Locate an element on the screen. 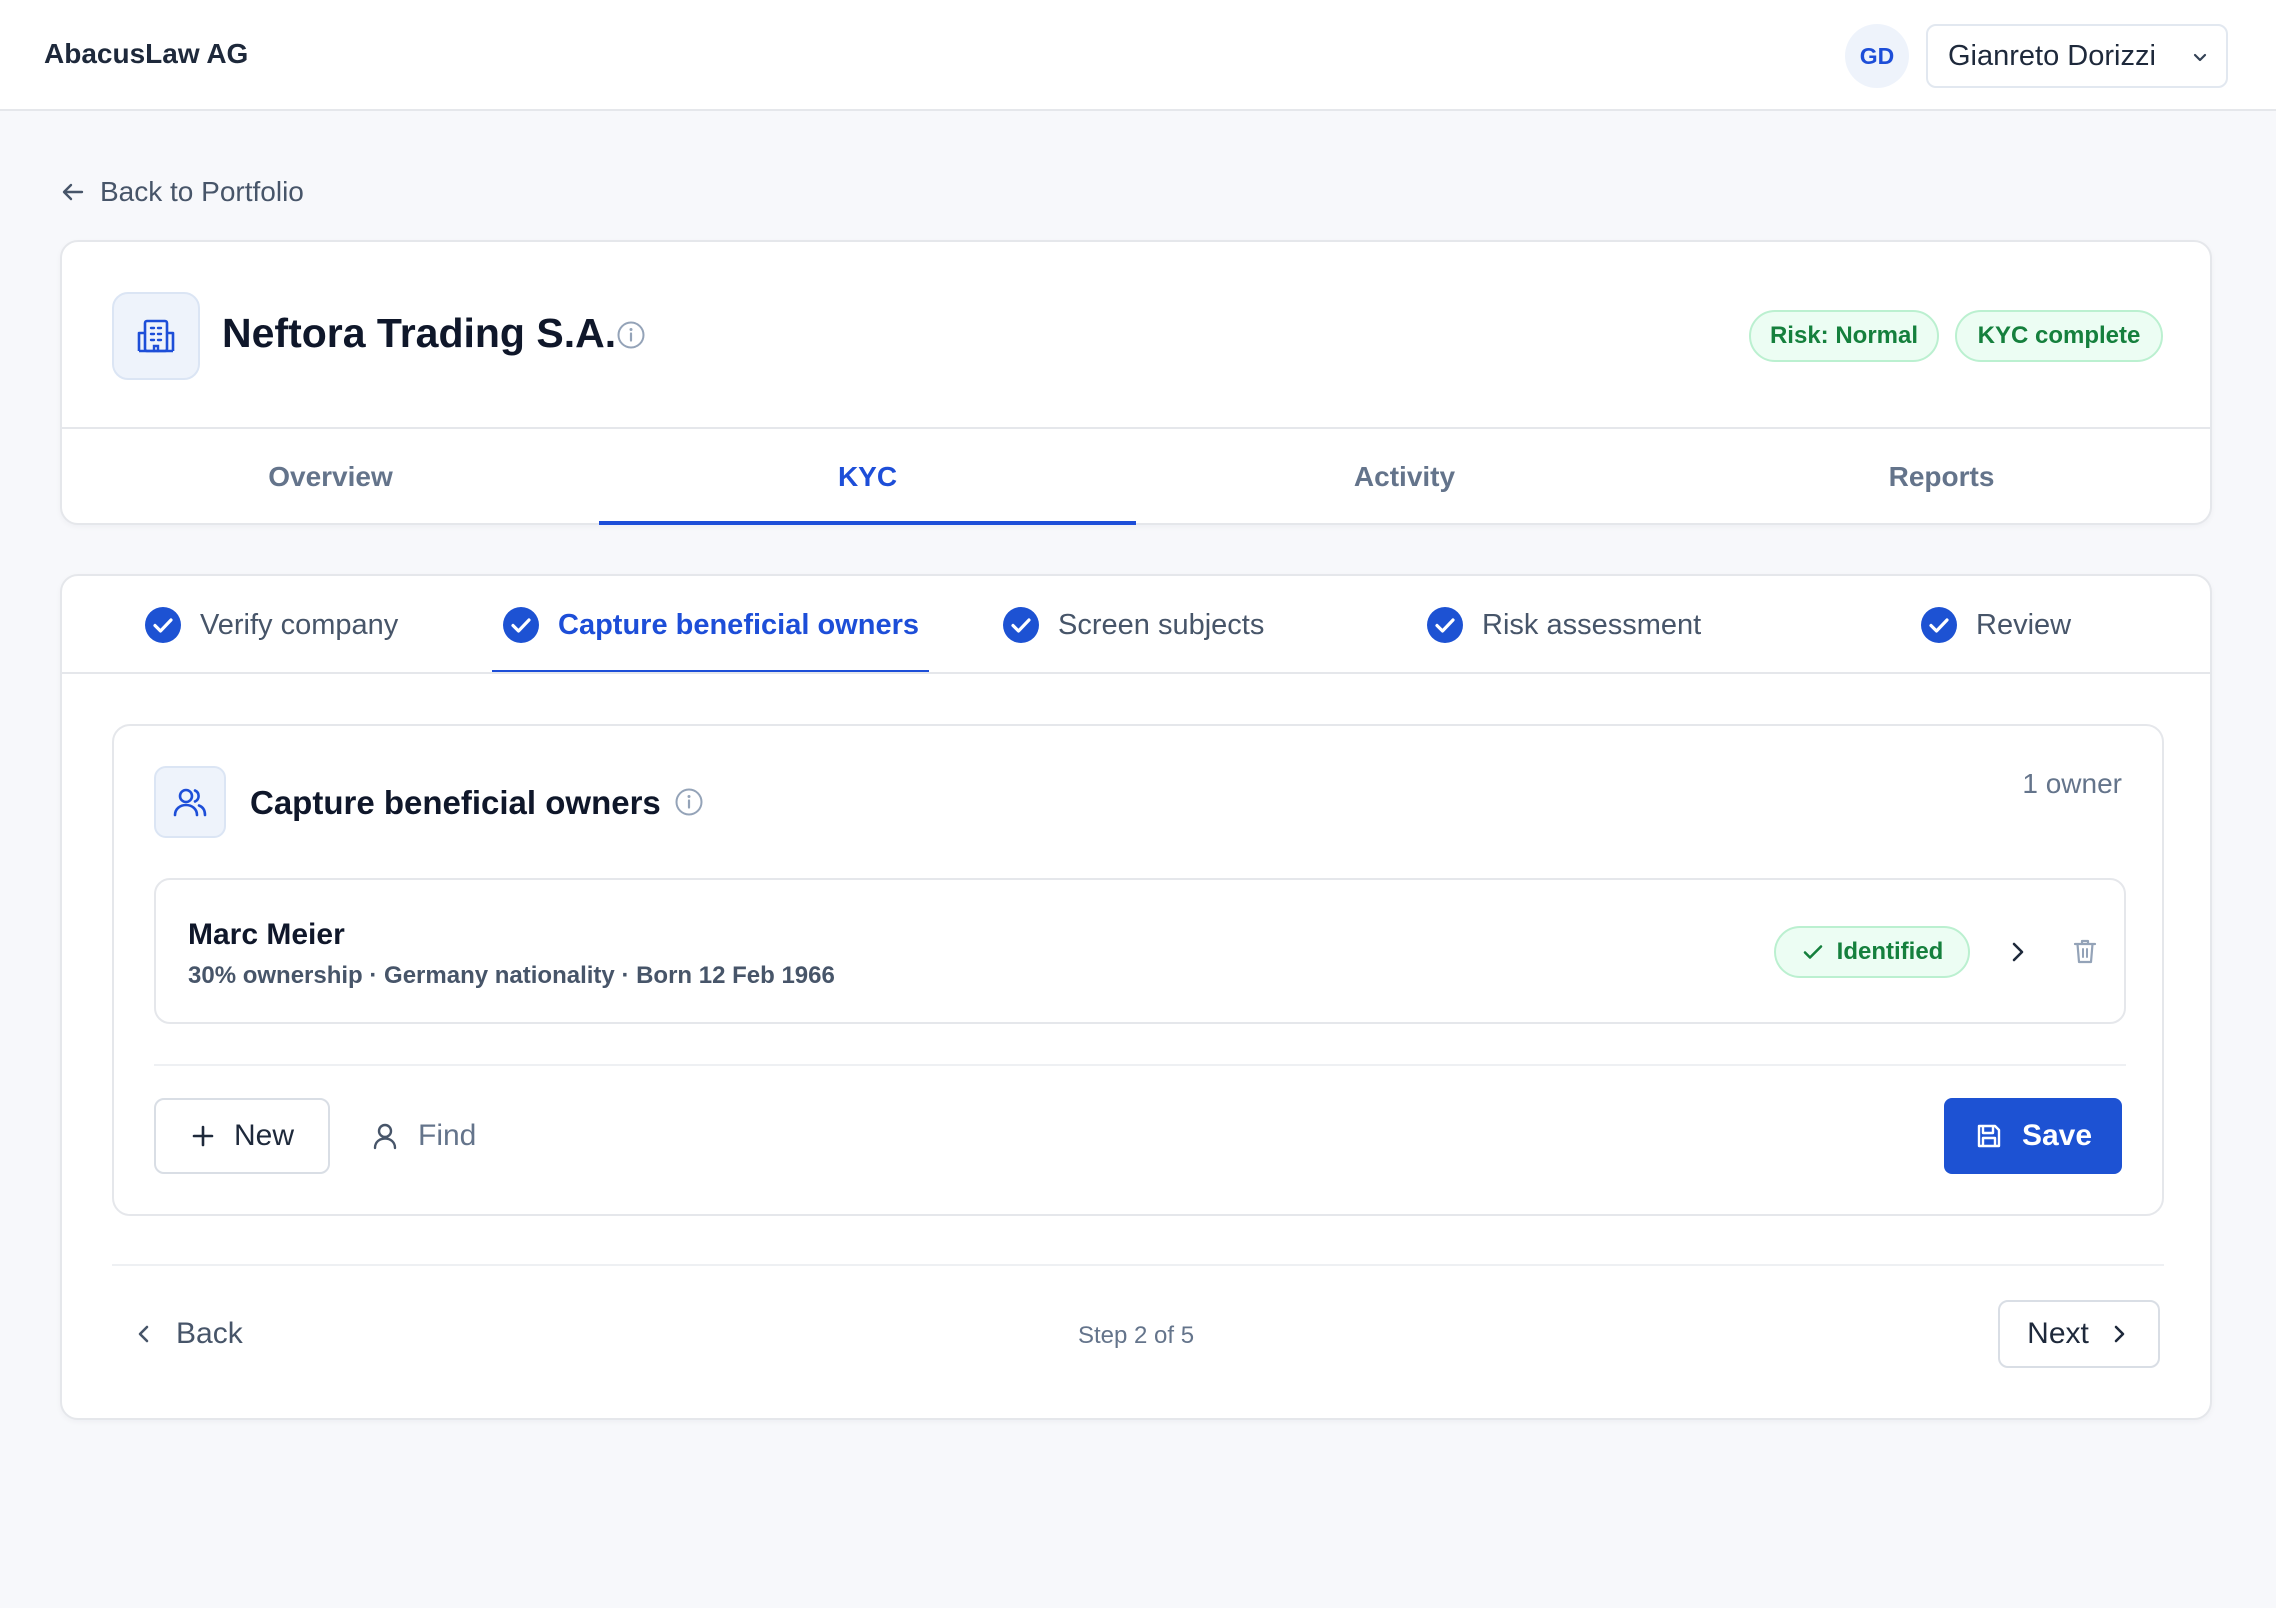 This screenshot has height=1608, width=2276. step-verify-company: Verify company is located at coordinates (271, 625).